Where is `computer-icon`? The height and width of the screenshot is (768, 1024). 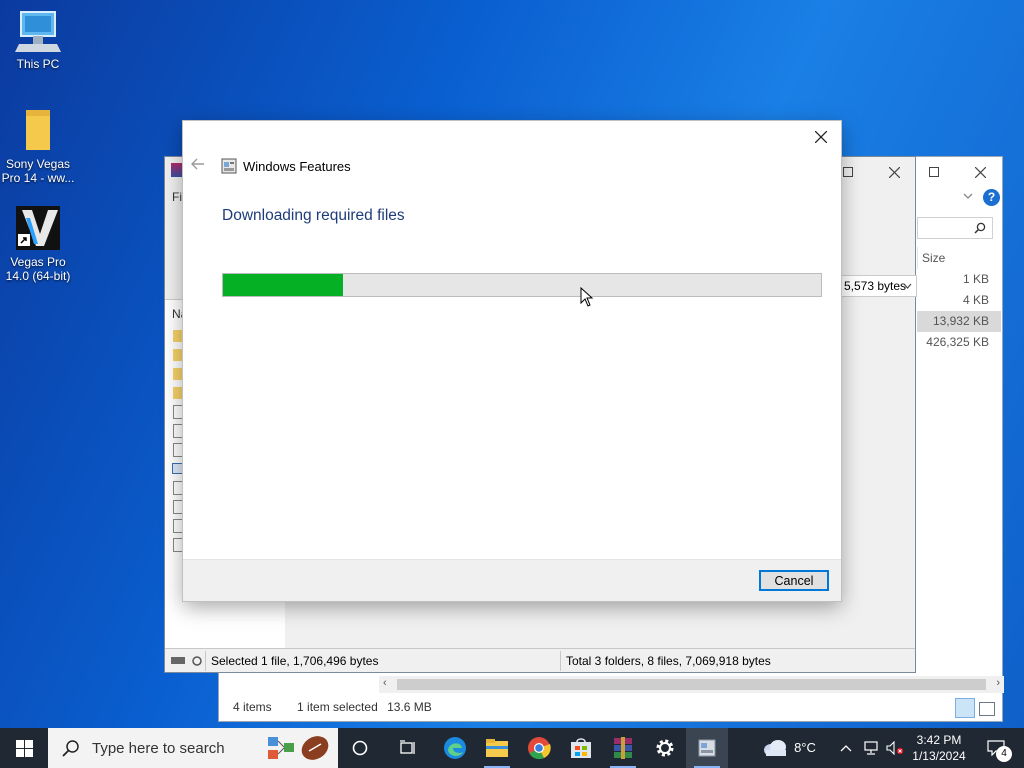
computer-icon is located at coordinates (38, 31).